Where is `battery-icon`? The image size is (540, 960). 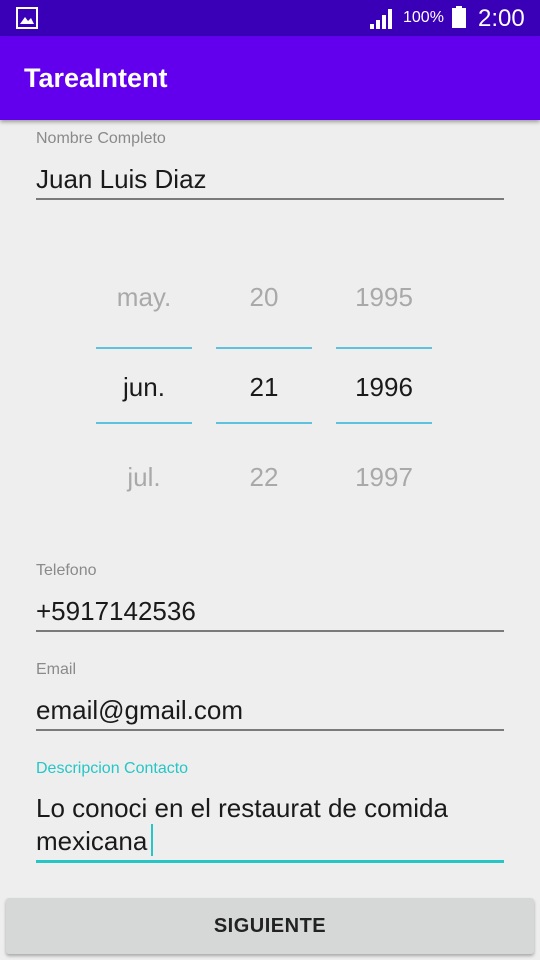
battery-icon is located at coordinates (459, 17).